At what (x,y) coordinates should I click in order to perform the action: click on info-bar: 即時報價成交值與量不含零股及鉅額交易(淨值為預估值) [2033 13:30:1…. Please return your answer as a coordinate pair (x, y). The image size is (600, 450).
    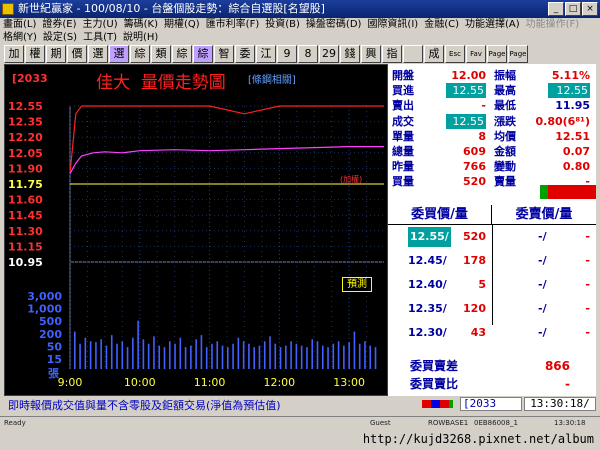
    Looking at the image, I should click on (300, 404).